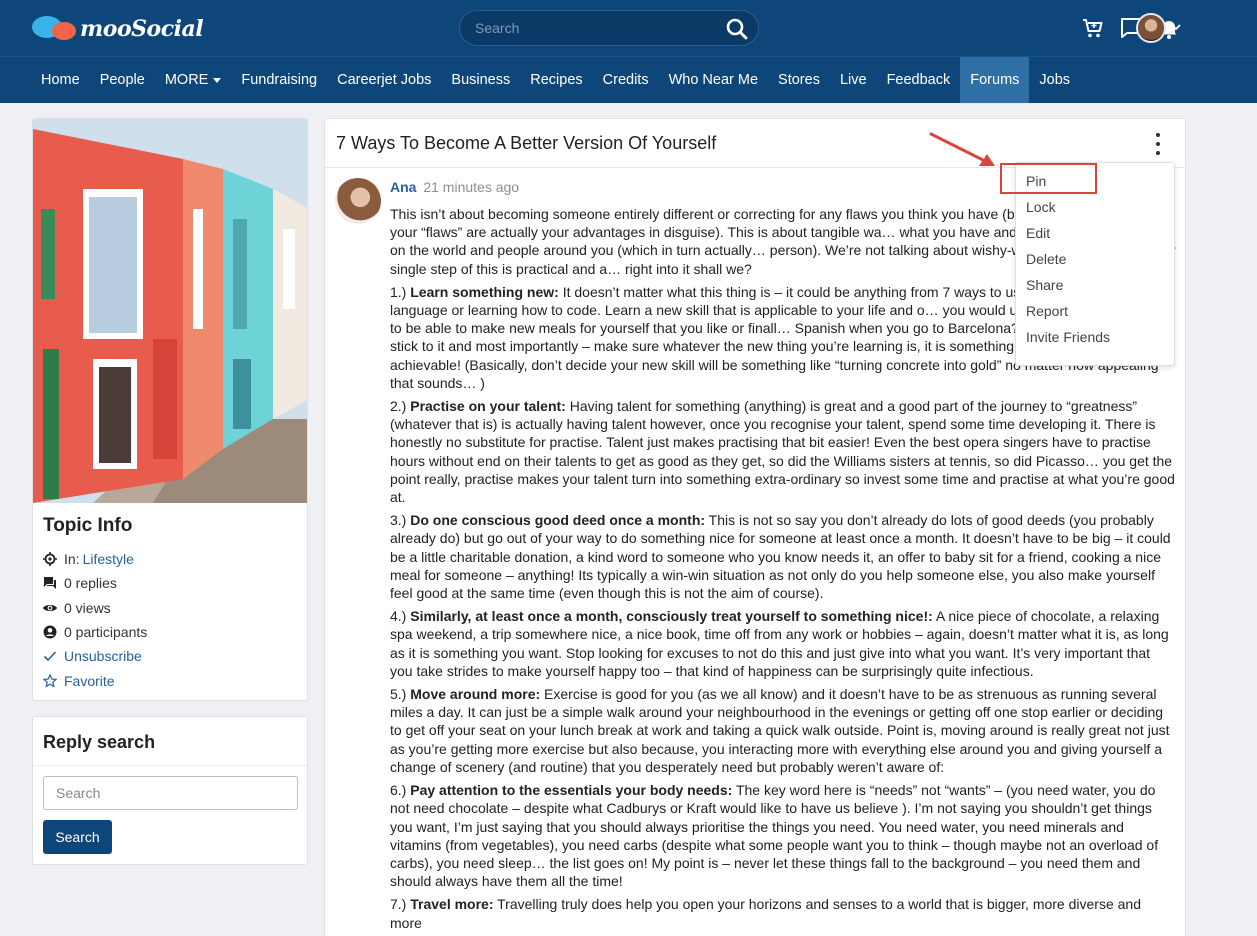 Image resolution: width=1257 pixels, height=936 pixels. I want to click on point-heading: Travel more:, so click(452, 904).